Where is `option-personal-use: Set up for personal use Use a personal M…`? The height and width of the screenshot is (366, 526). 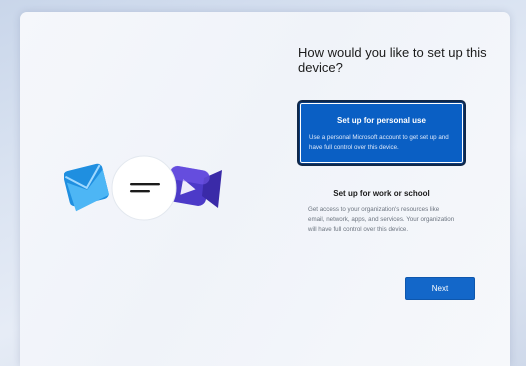 option-personal-use: Set up for personal use Use a personal M… is located at coordinates (381, 133).